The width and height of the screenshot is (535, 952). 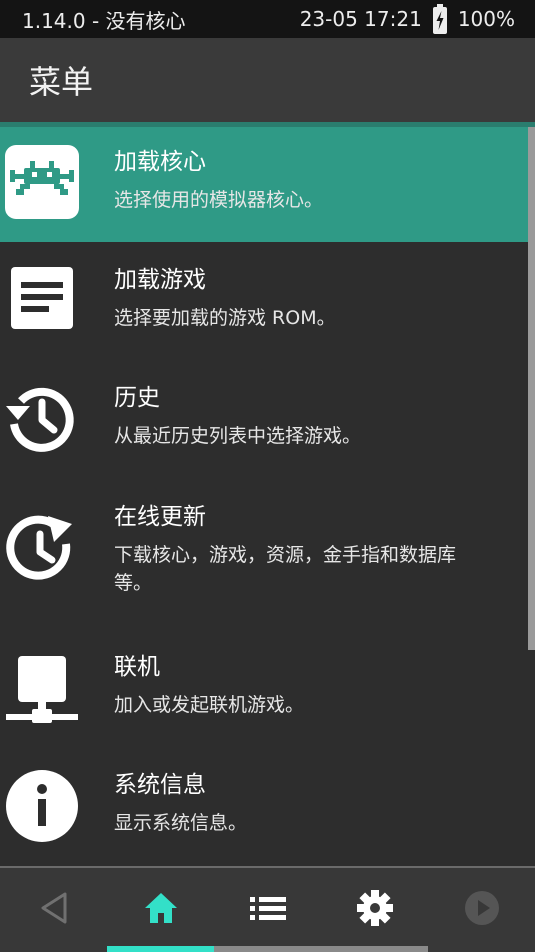 I want to click on status-datetime: 23-05 17:21, so click(x=360, y=19).